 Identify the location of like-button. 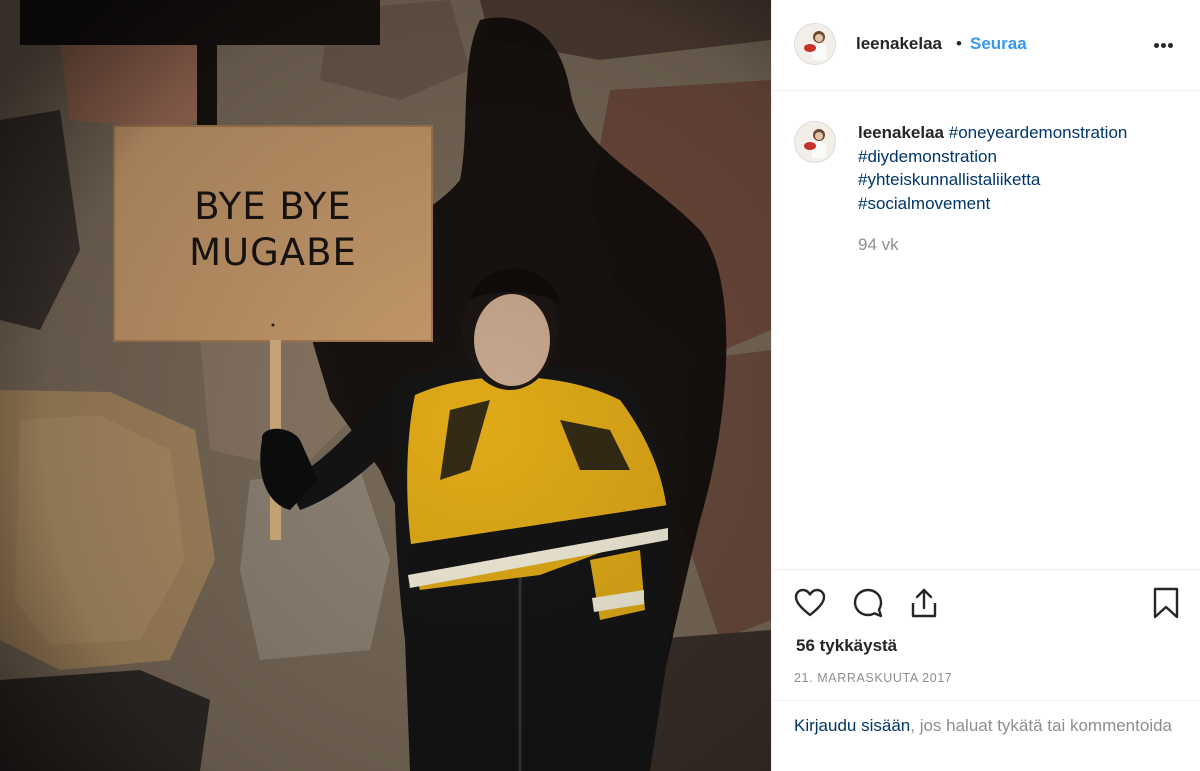
(810, 603).